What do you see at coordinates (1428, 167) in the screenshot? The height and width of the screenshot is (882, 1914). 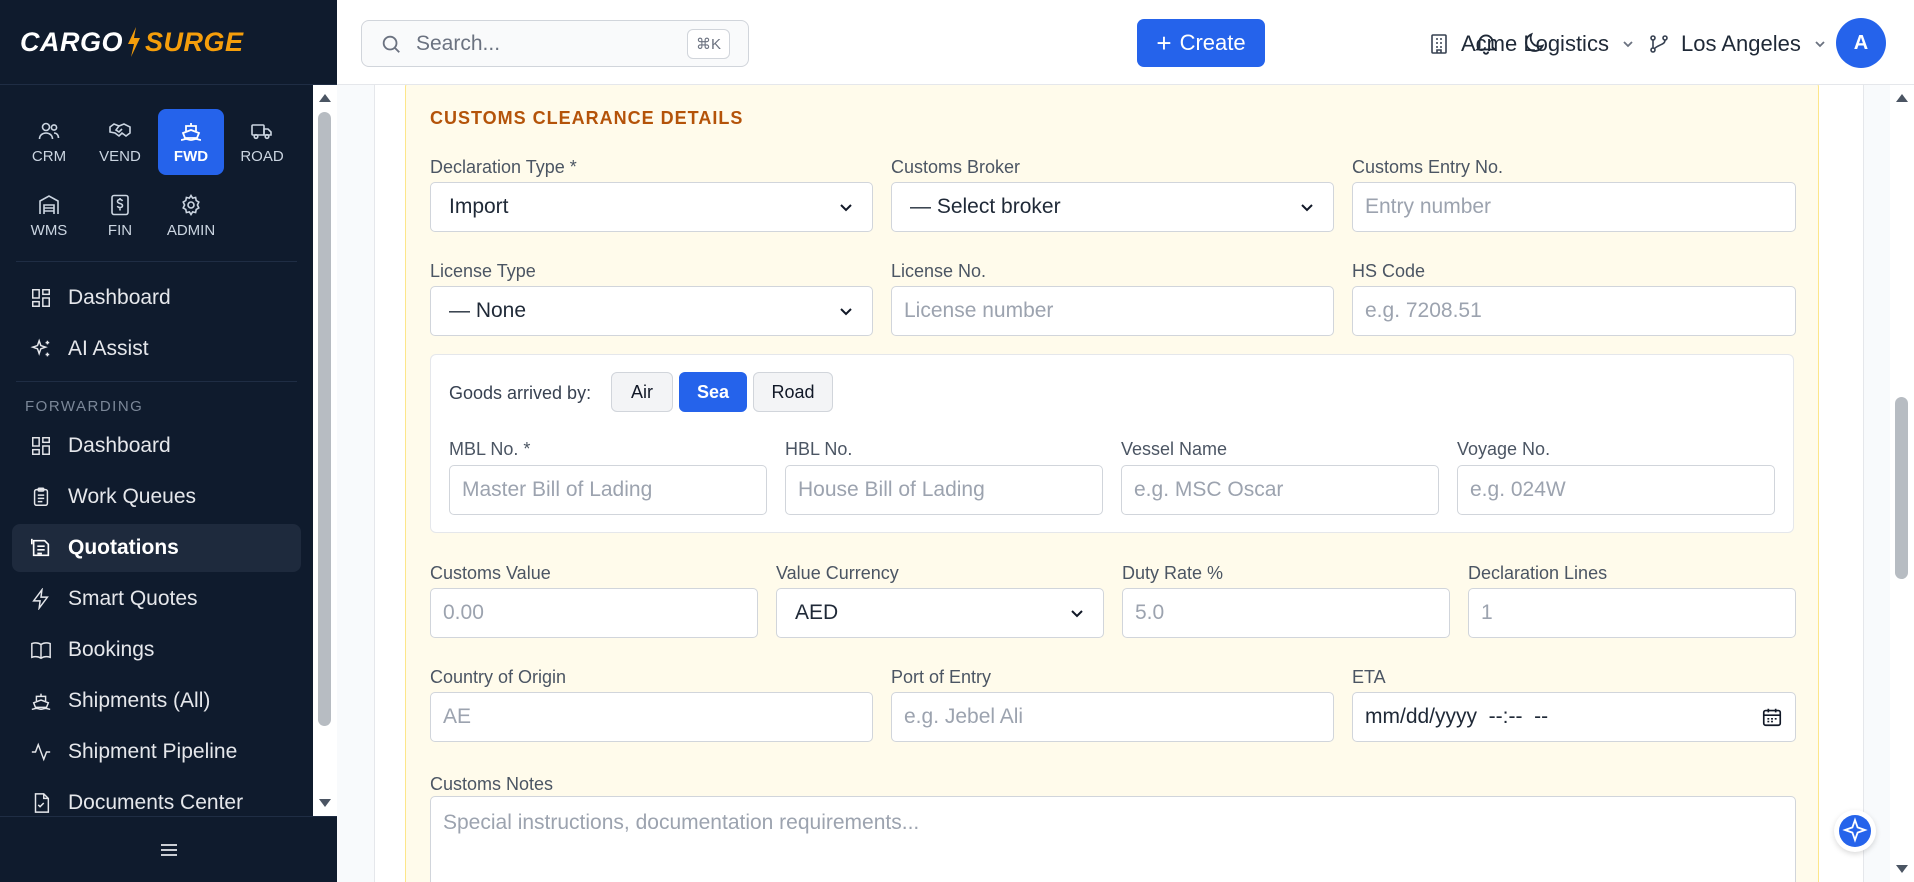 I see `customs-entry-label: Customs Entry No.` at bounding box center [1428, 167].